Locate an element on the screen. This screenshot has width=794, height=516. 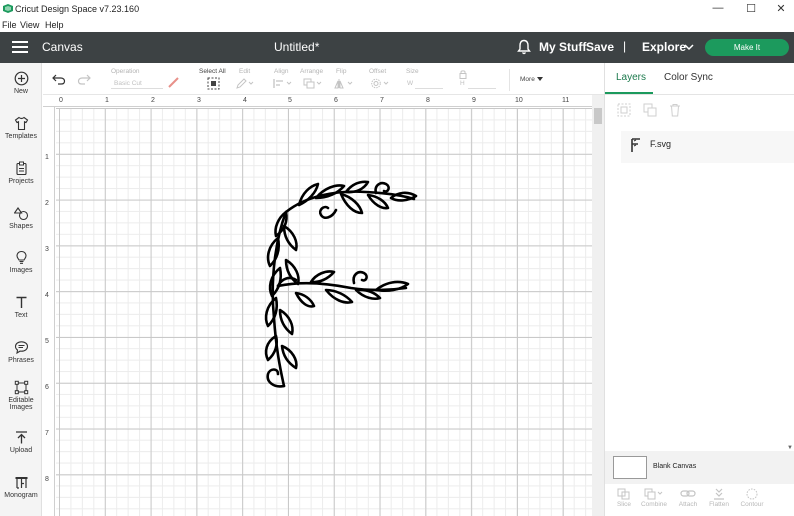
menu-bar: File View Help is located at coordinates (397, 25).